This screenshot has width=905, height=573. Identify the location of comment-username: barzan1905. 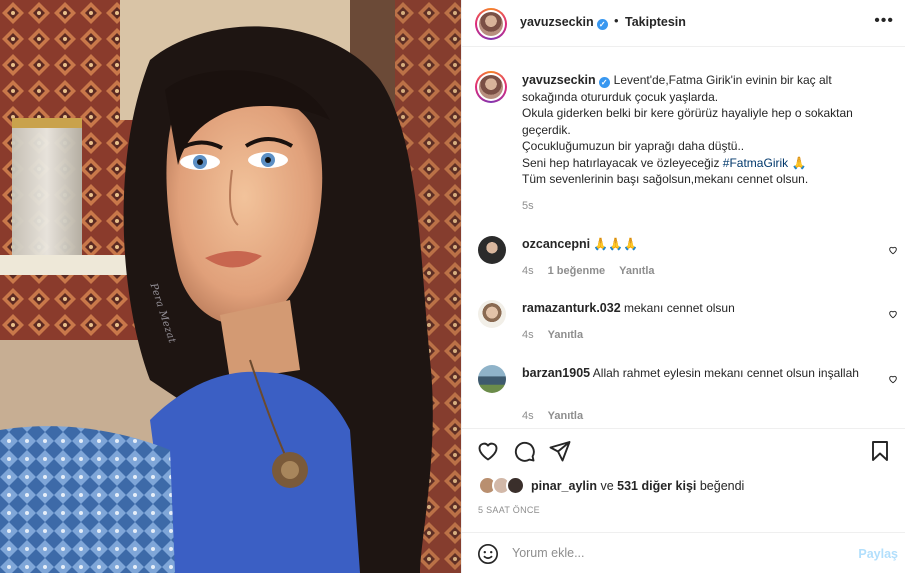
(556, 373).